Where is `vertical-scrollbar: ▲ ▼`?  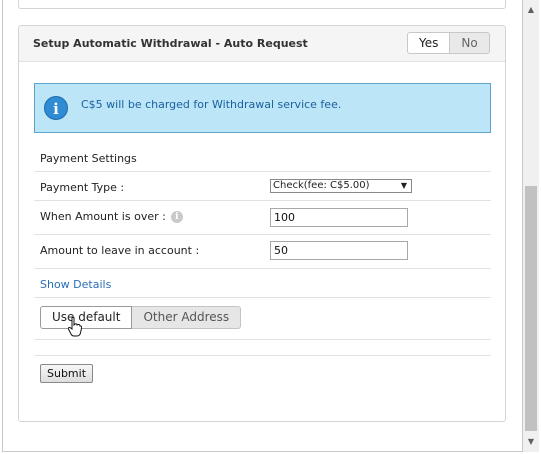
vertical-scrollbar: ▲ ▼ is located at coordinates (531, 226).